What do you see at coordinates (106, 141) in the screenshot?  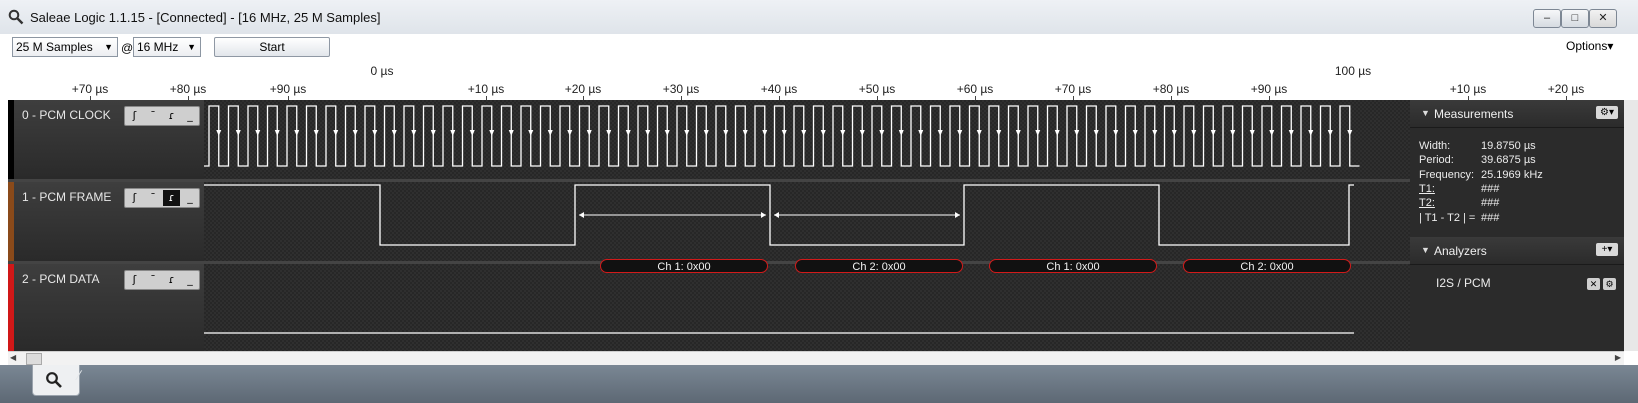 I see `channel-label-panel: 0 - PCM CLOCK ʃ ¯ ɾ _` at bounding box center [106, 141].